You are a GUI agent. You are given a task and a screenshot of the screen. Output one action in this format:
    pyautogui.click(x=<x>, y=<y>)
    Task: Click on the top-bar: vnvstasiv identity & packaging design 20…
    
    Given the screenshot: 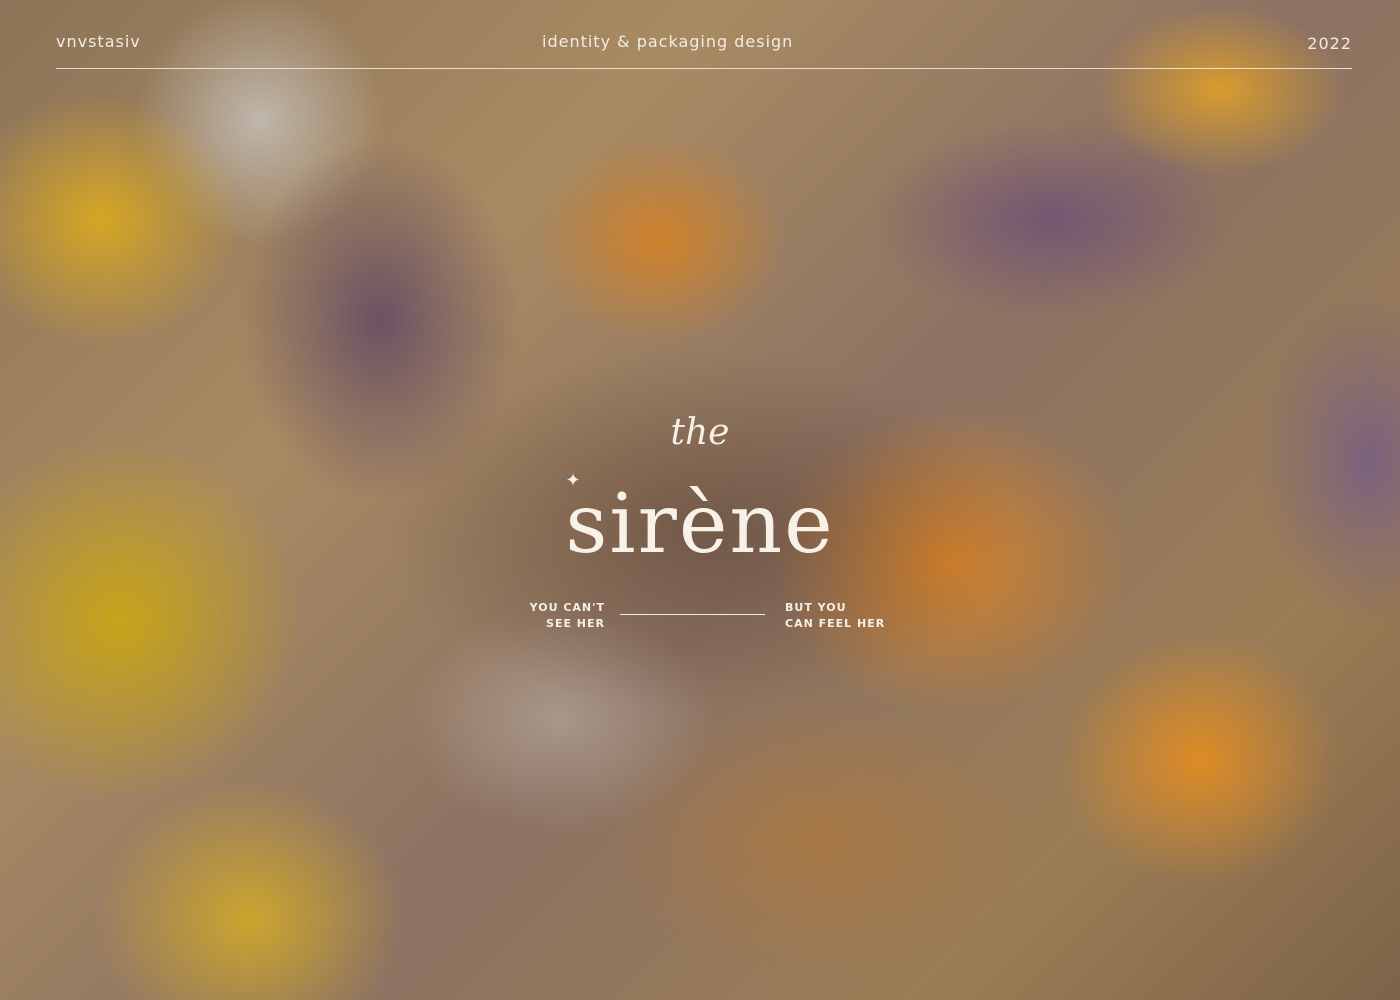 What is the action you would take?
    pyautogui.click(x=704, y=50)
    